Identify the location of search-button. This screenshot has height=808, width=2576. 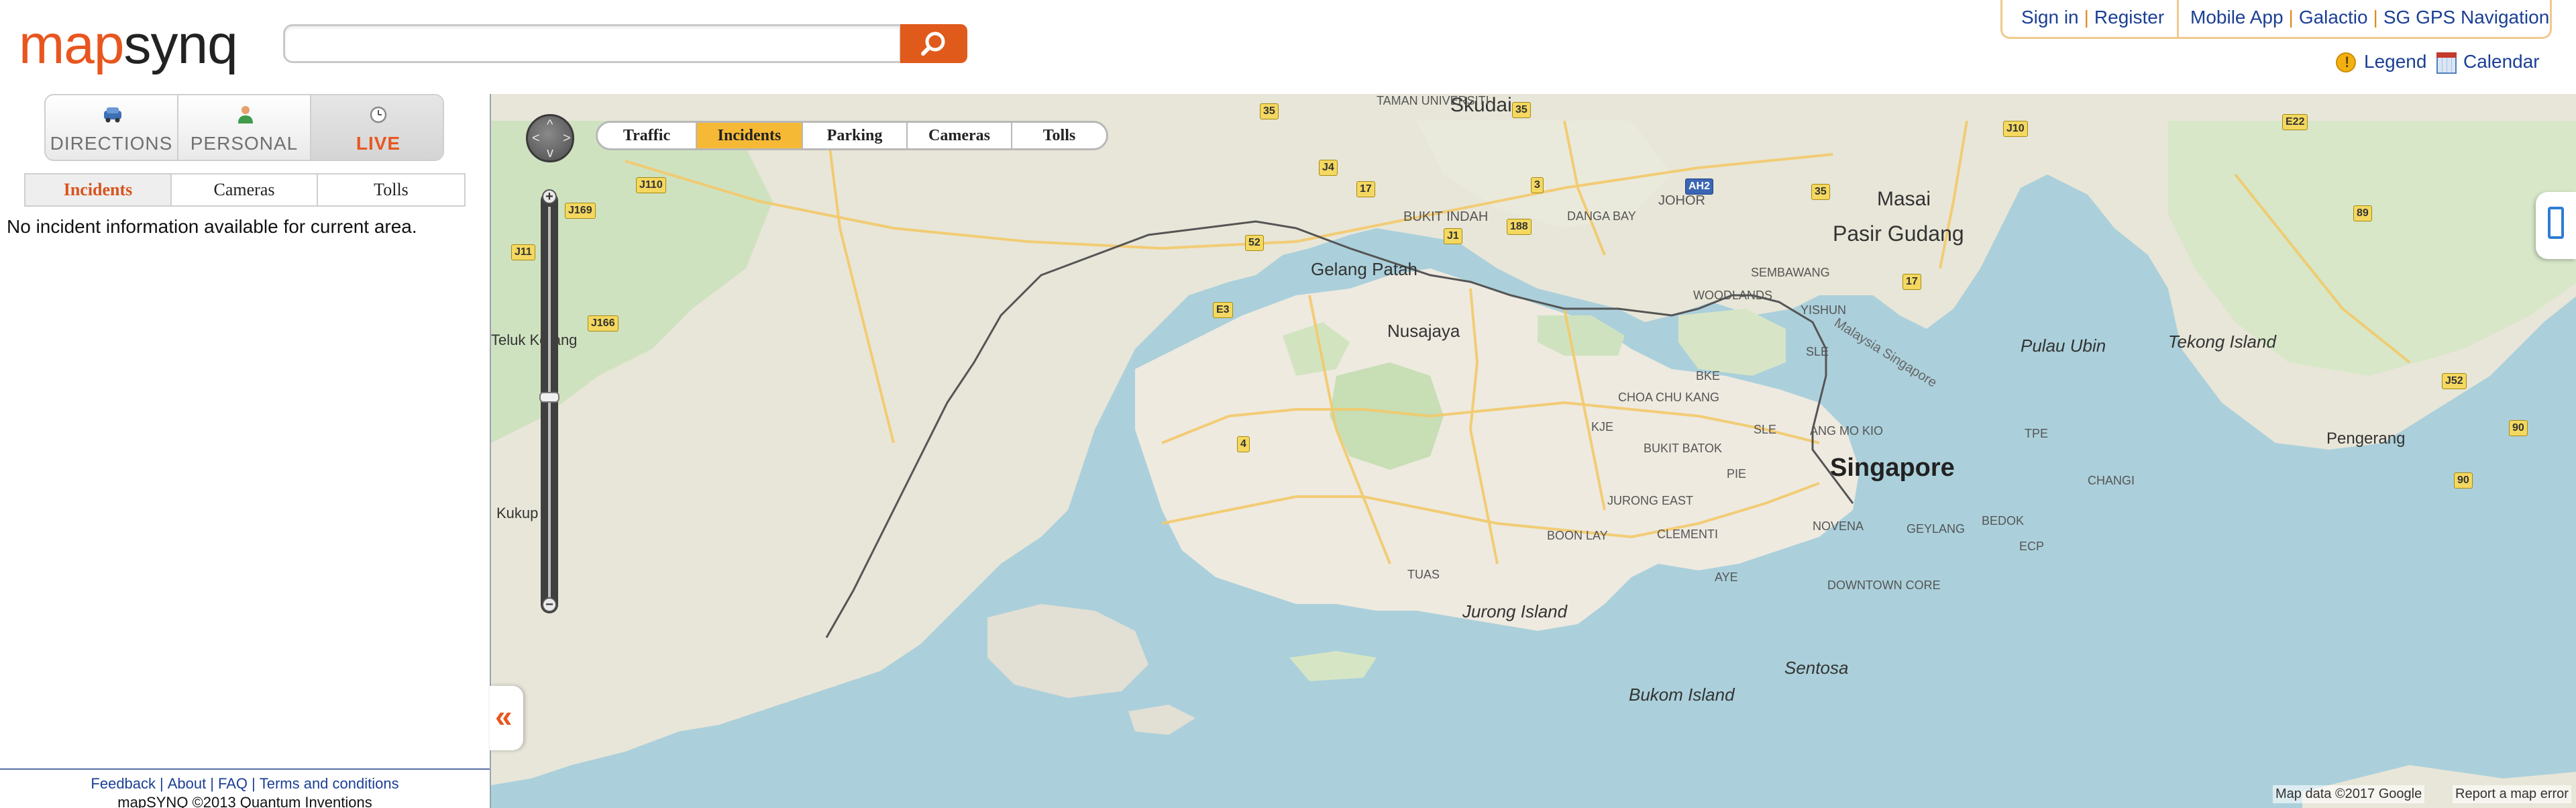
(933, 43).